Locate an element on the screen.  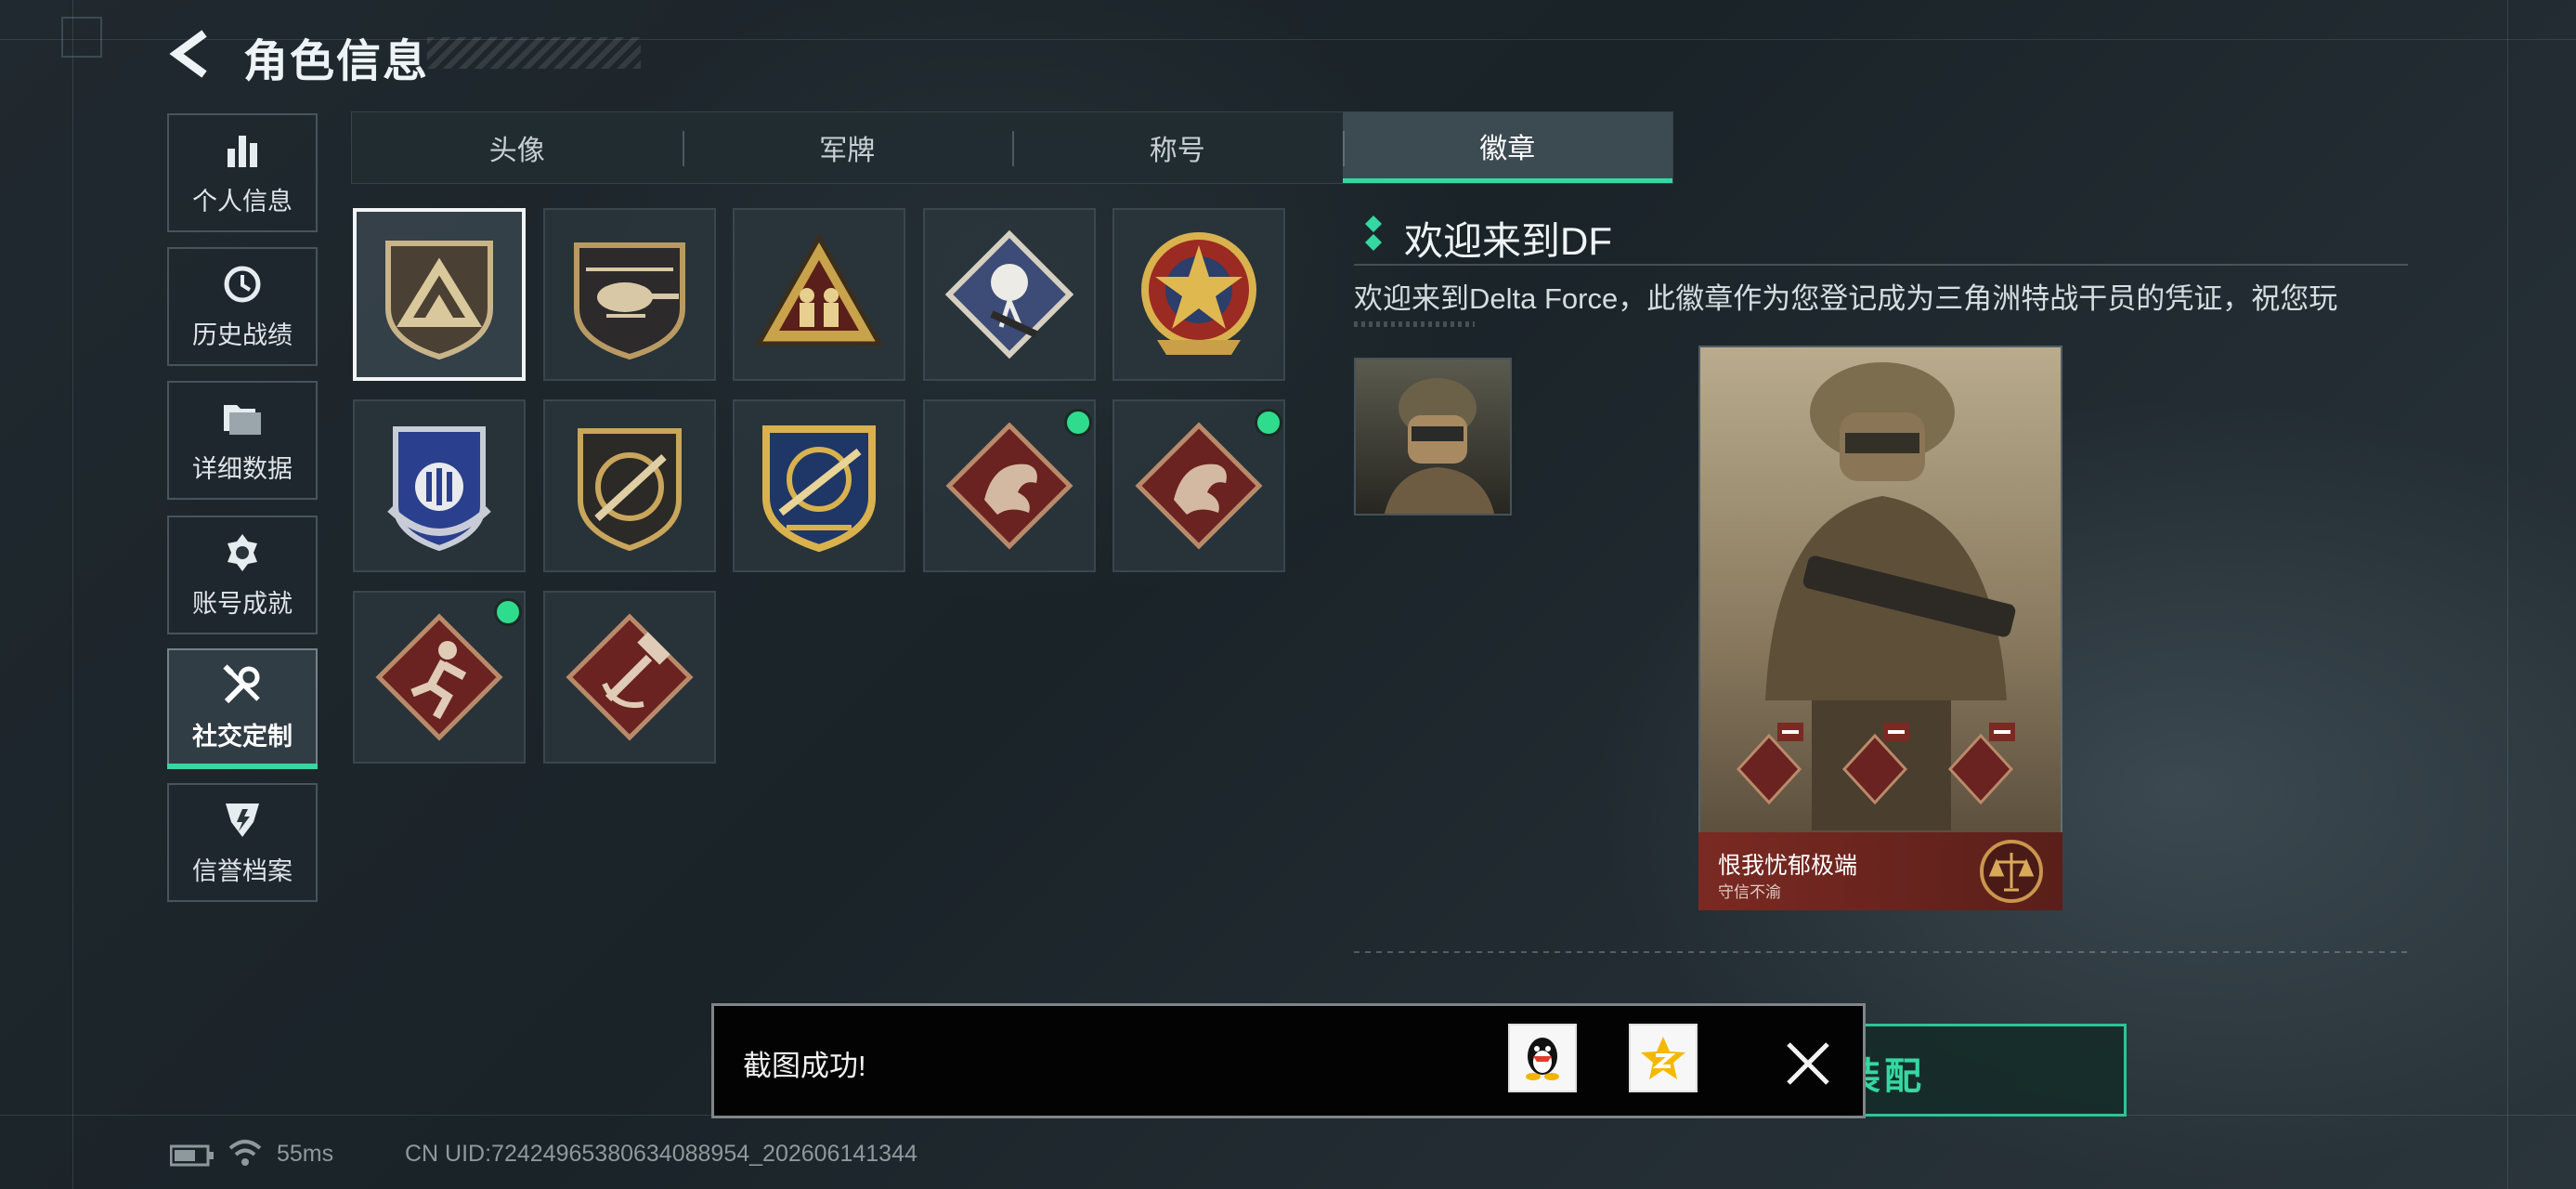
back-arrow-icon is located at coordinates (188, 54).